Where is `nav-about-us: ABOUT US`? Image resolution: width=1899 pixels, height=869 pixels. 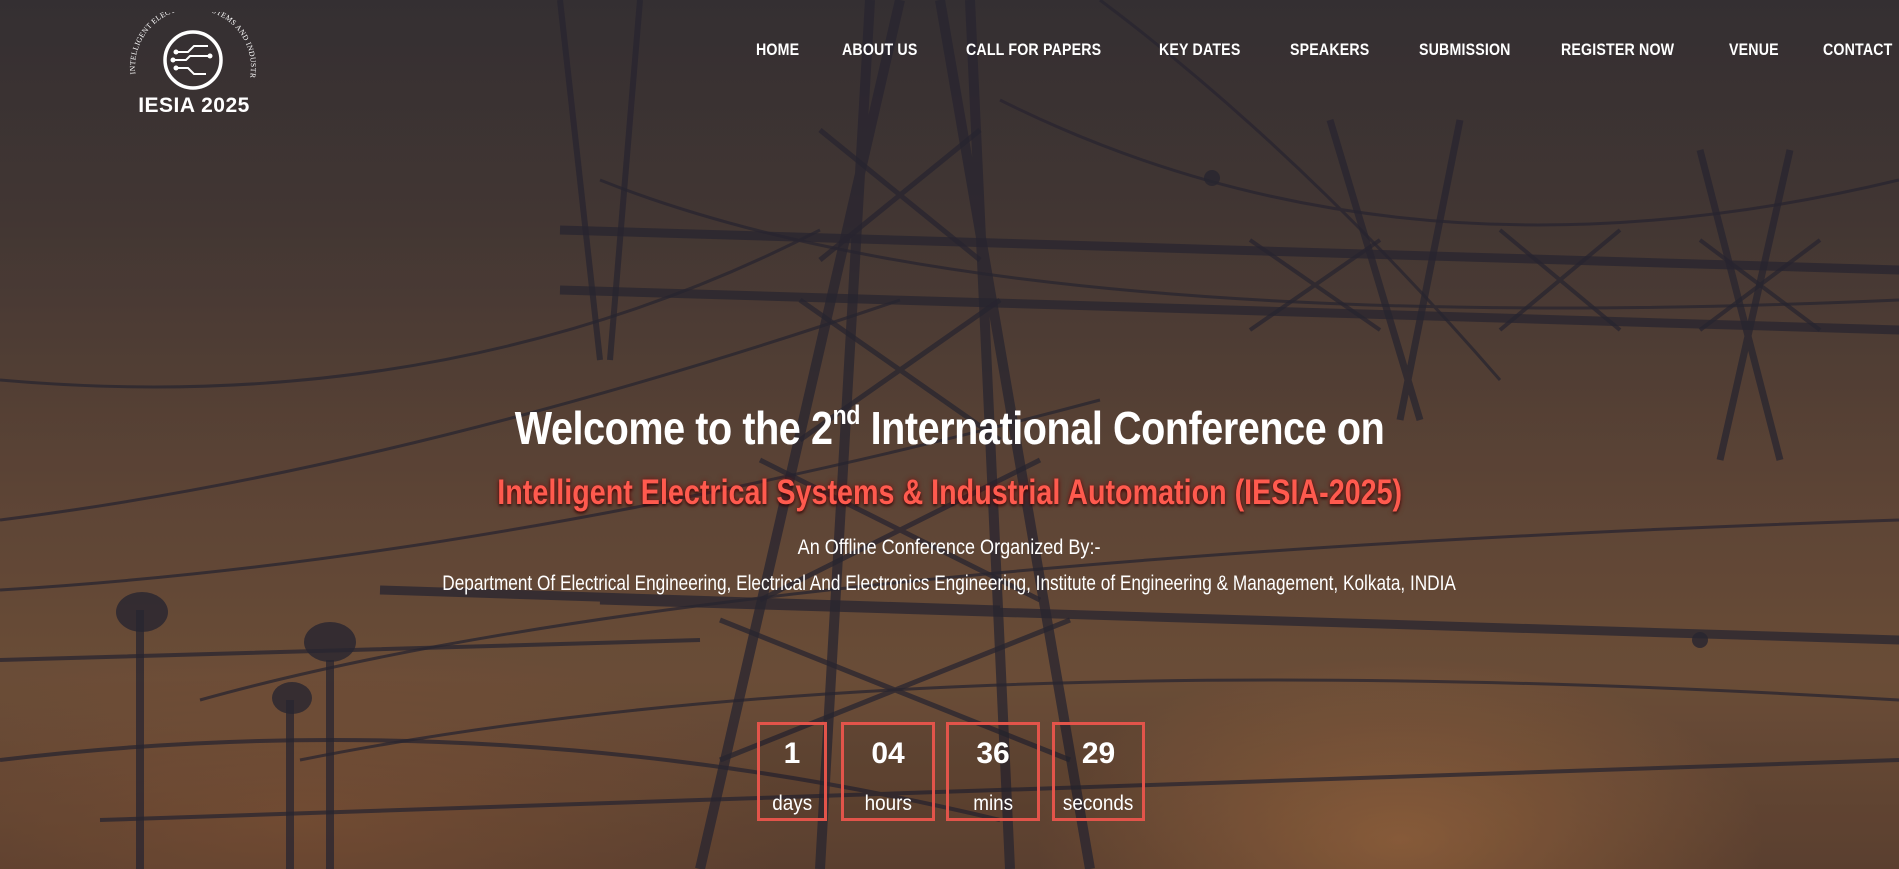
nav-about-us: ABOUT US is located at coordinates (879, 50).